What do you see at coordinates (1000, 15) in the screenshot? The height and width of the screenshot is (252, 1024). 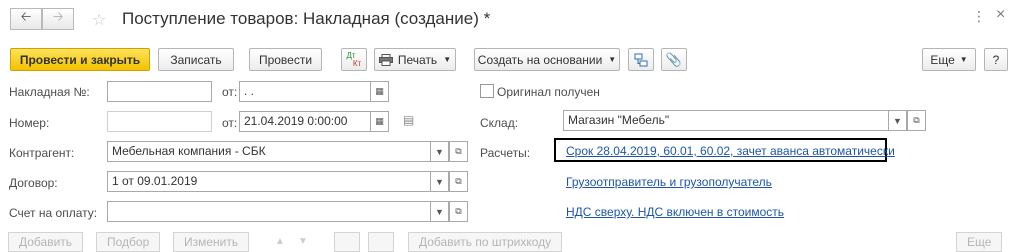 I see `close-icon: ×` at bounding box center [1000, 15].